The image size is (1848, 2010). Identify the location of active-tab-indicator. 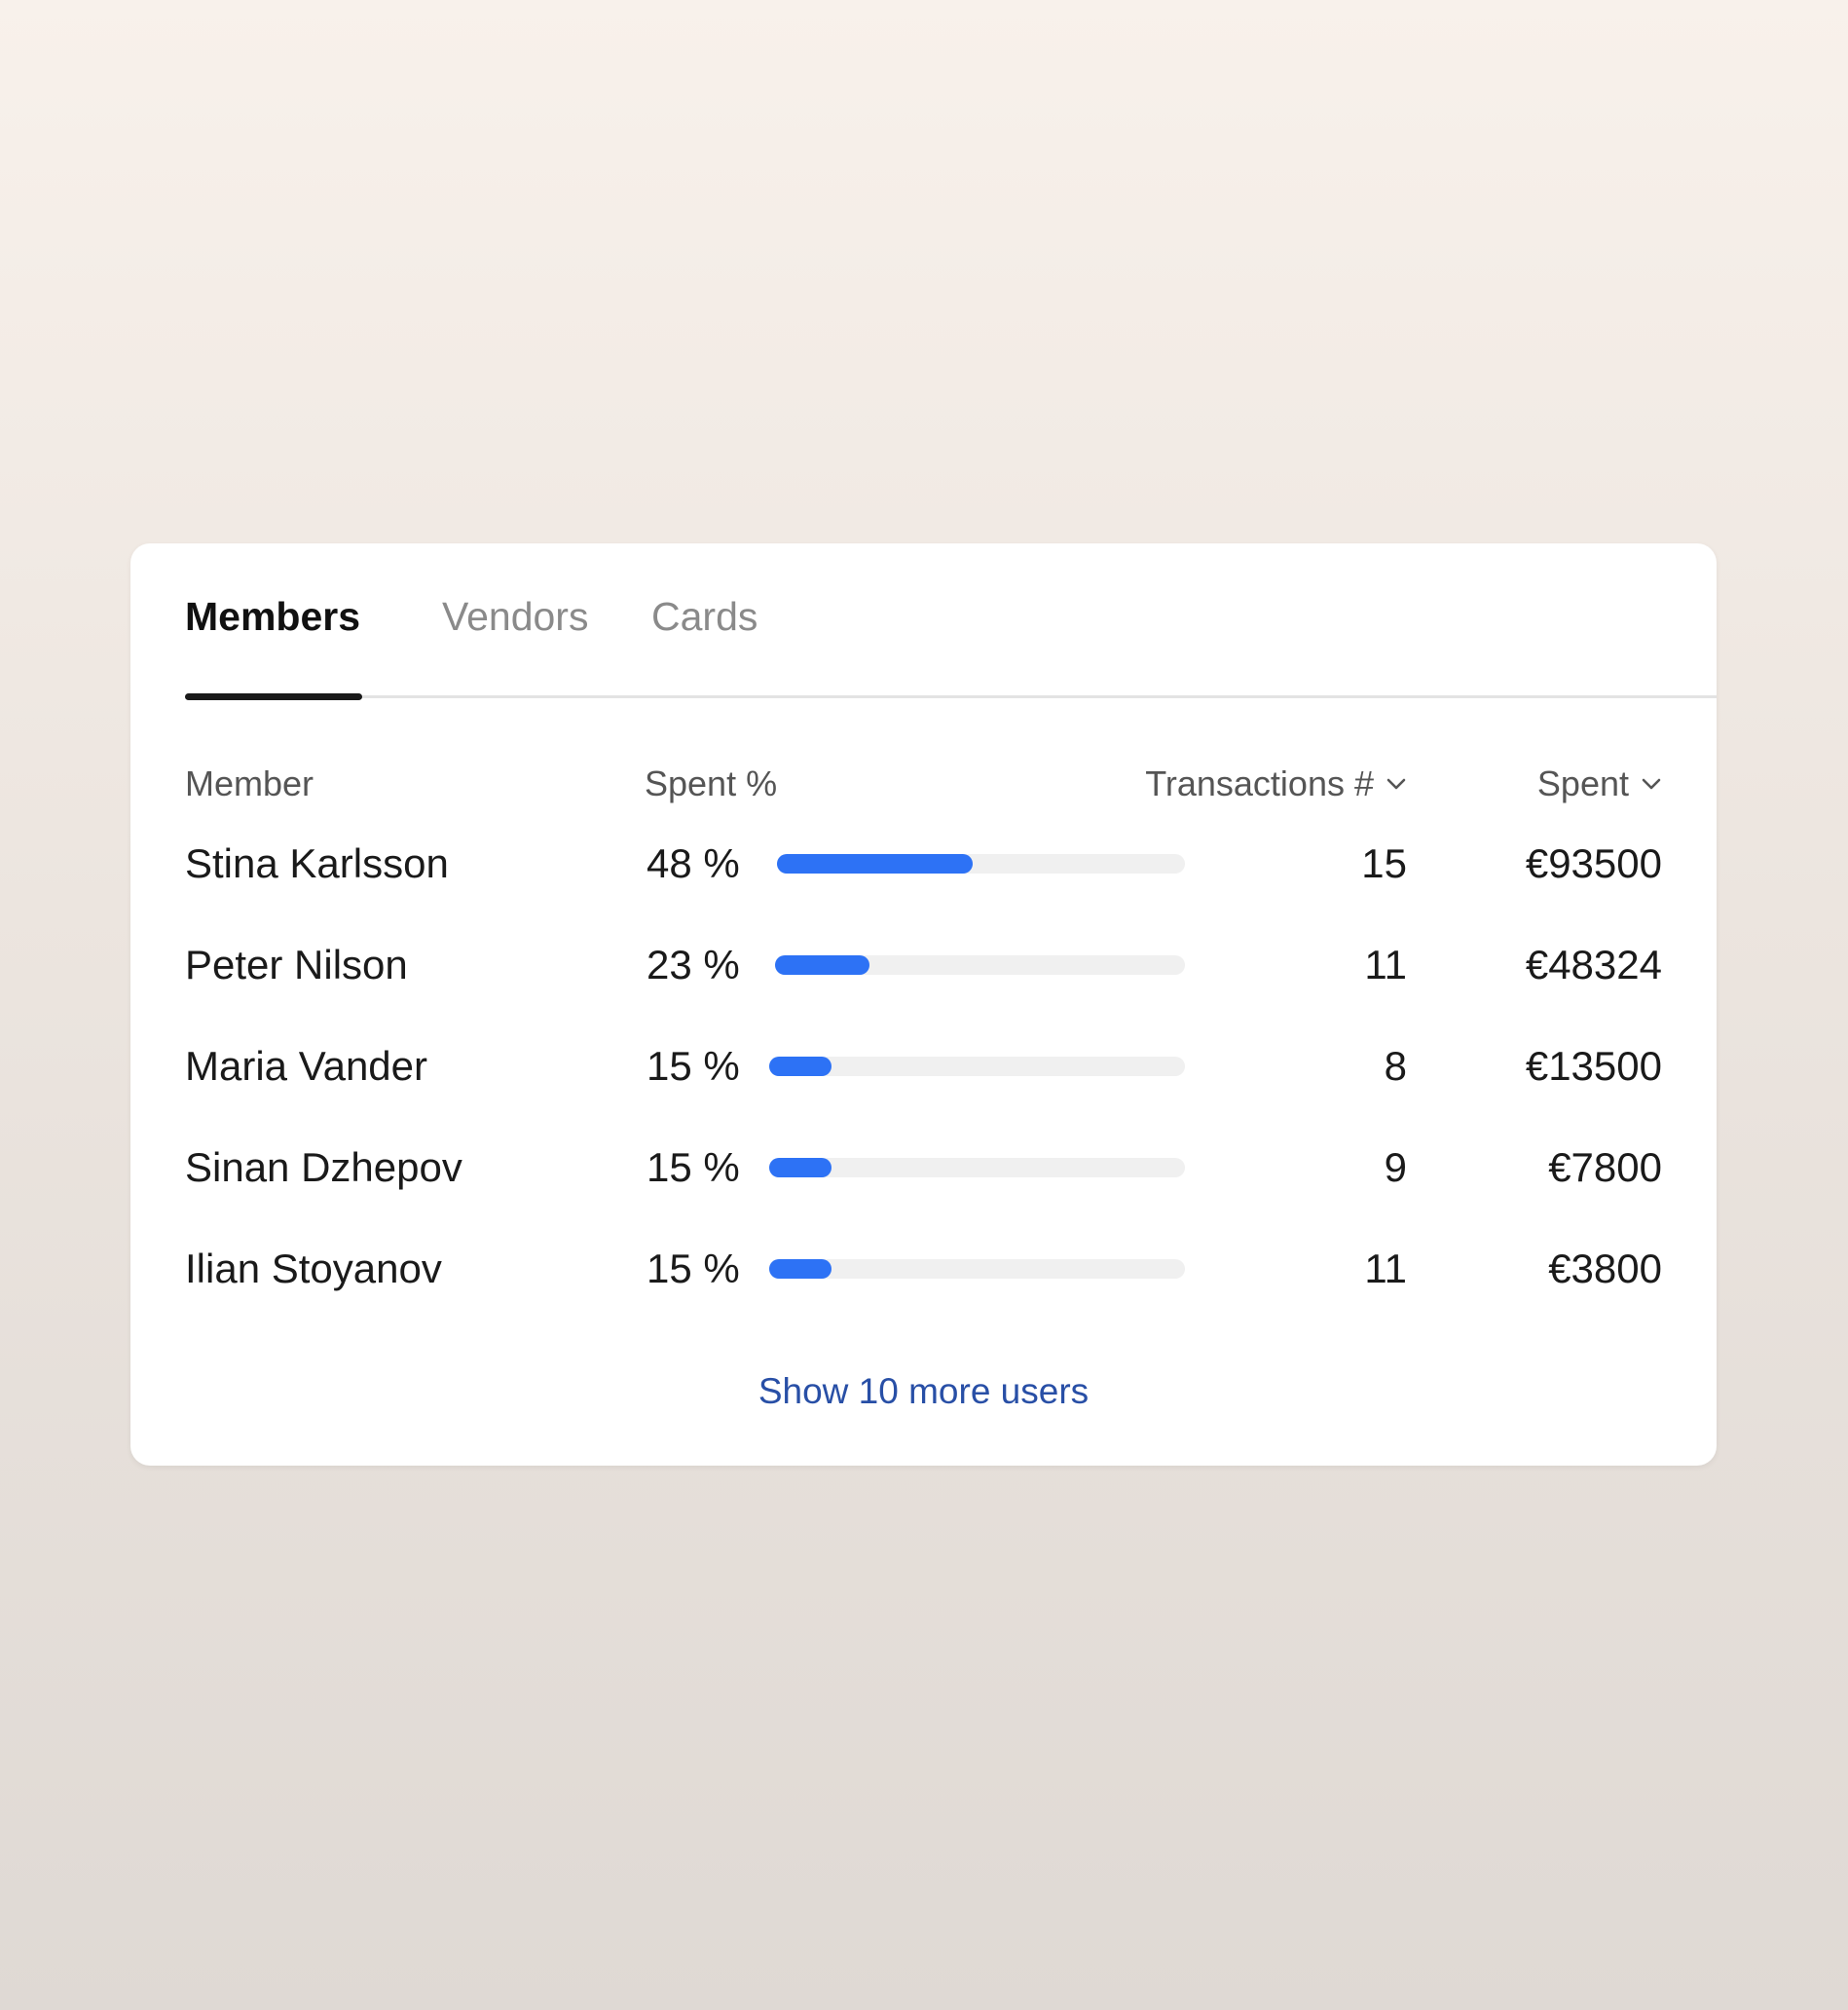
(273, 696).